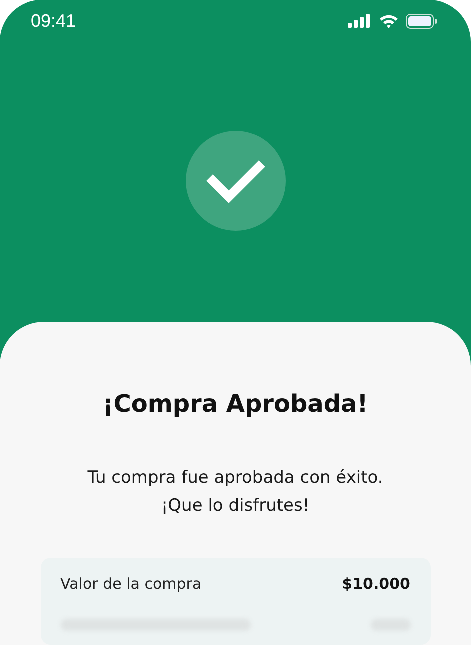 This screenshot has height=645, width=471. What do you see at coordinates (376, 584) in the screenshot?
I see `detail-value: $10.000` at bounding box center [376, 584].